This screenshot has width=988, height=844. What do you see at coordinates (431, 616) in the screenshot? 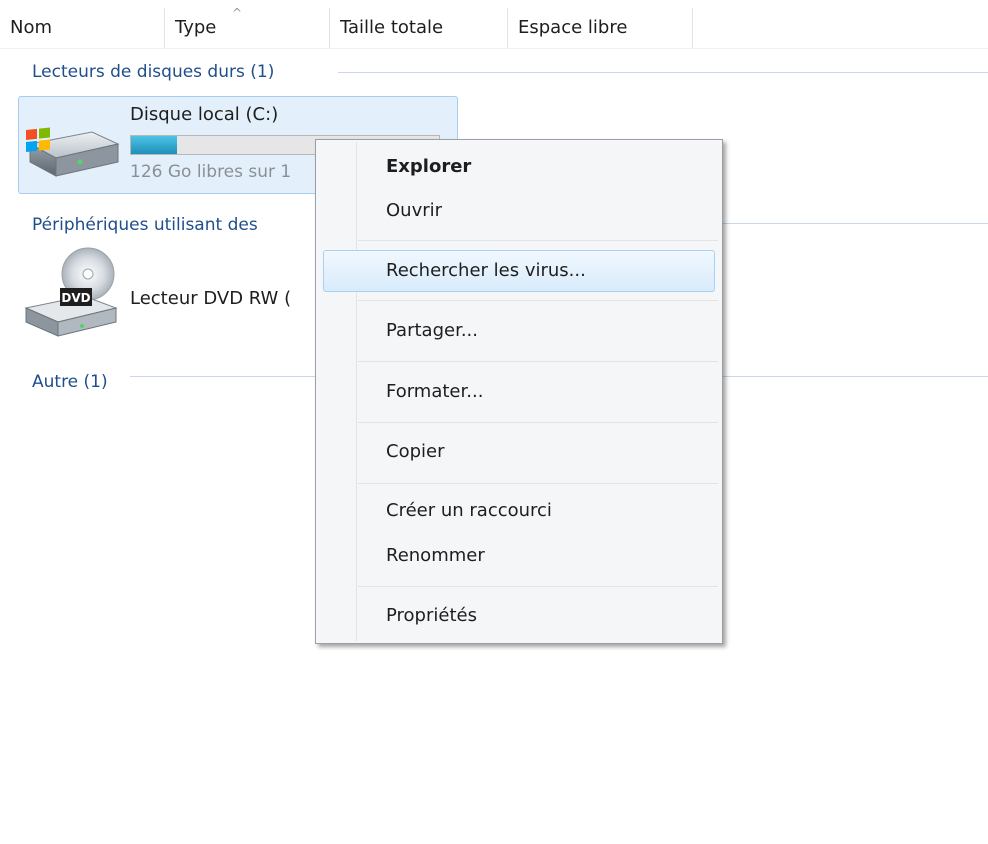
I see `menu-item-properties: Propriétés` at bounding box center [431, 616].